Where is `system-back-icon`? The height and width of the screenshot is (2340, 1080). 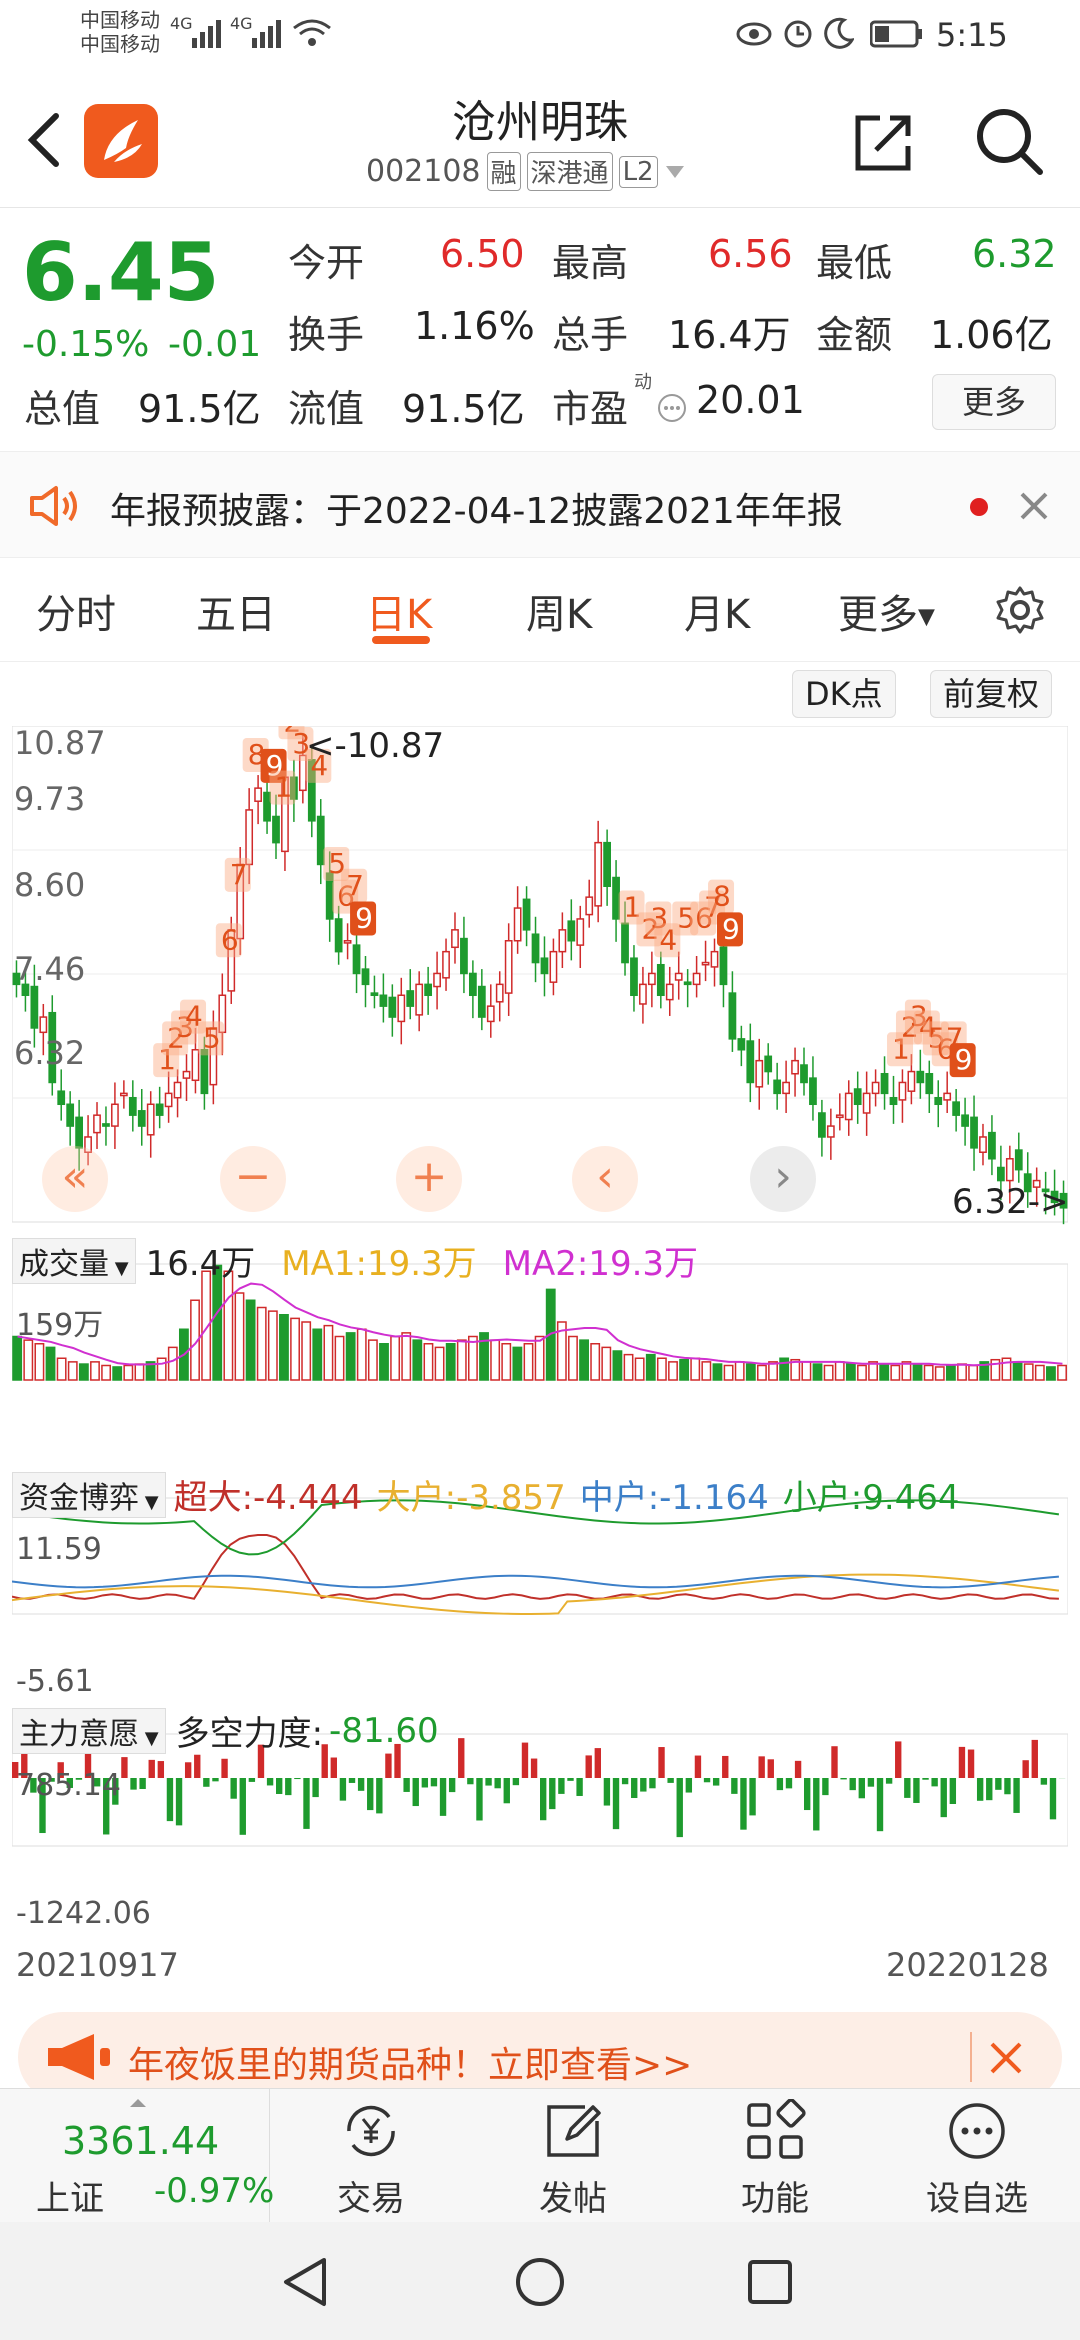
system-back-icon is located at coordinates (305, 2282).